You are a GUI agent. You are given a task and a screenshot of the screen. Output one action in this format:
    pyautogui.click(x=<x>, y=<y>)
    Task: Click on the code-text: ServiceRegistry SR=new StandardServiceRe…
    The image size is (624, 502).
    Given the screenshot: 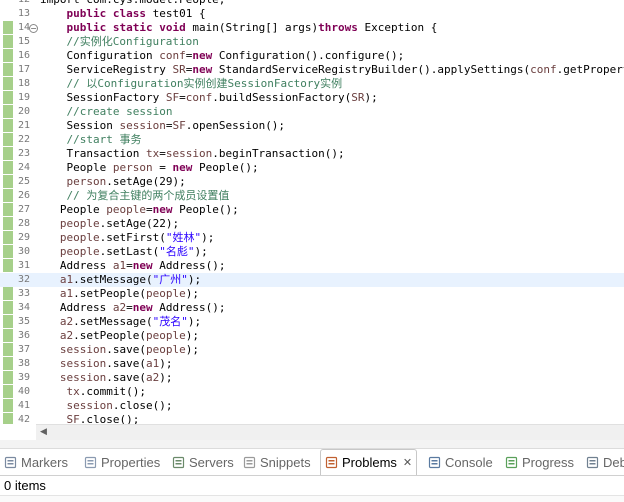 What is the action you would take?
    pyautogui.click(x=332, y=69)
    